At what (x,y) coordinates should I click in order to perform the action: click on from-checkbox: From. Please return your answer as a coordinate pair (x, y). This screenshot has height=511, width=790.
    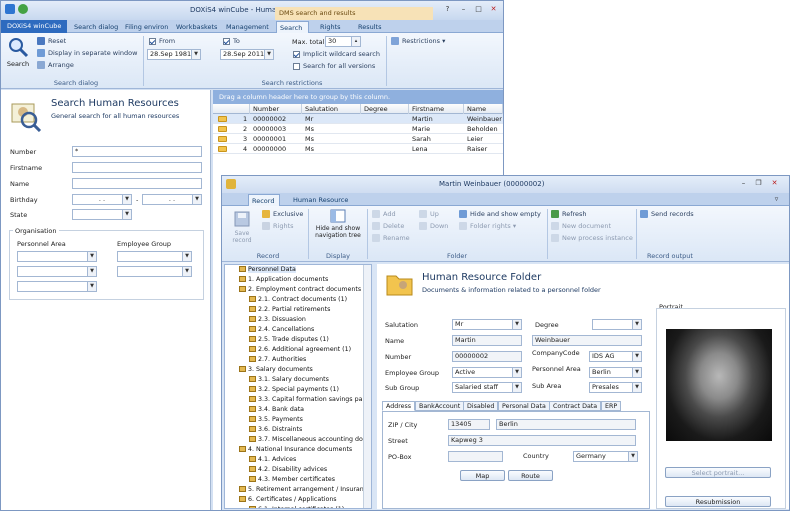
    Looking at the image, I should click on (162, 41).